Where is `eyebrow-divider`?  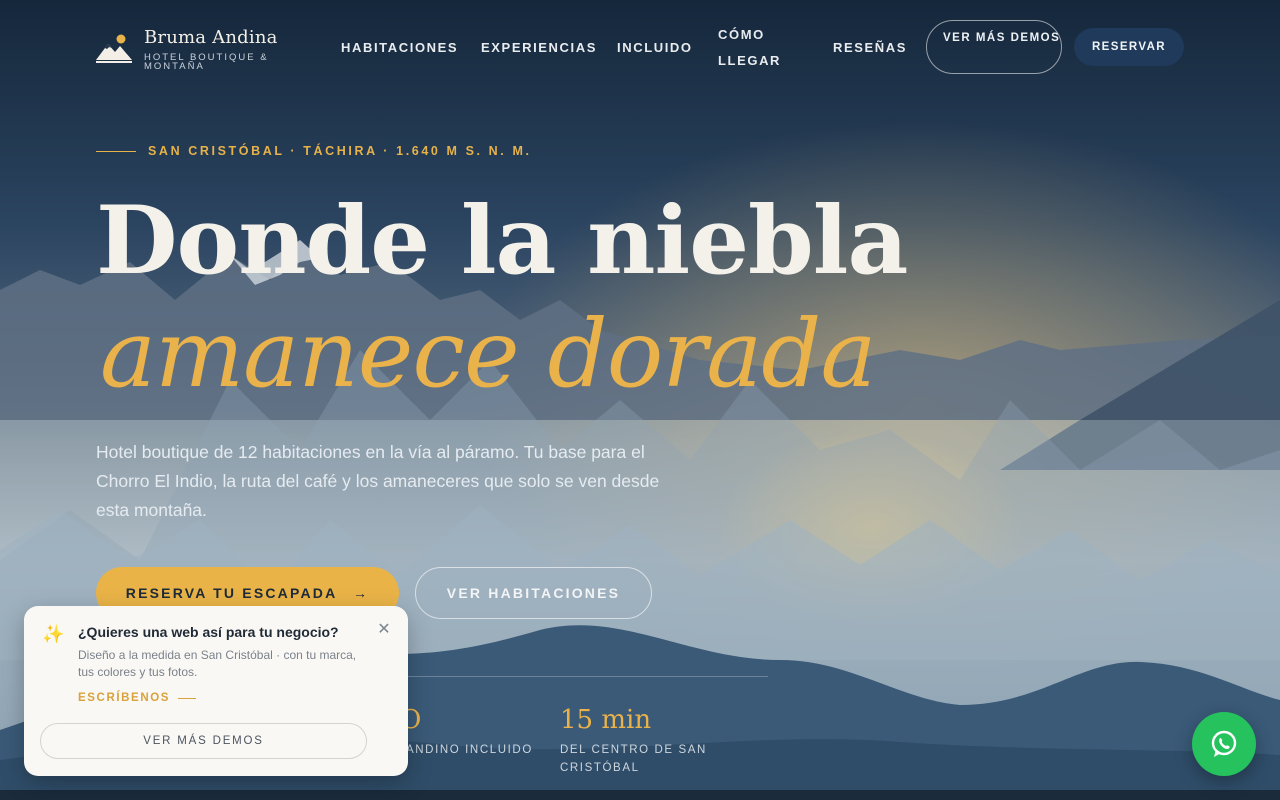 eyebrow-divider is located at coordinates (116, 151).